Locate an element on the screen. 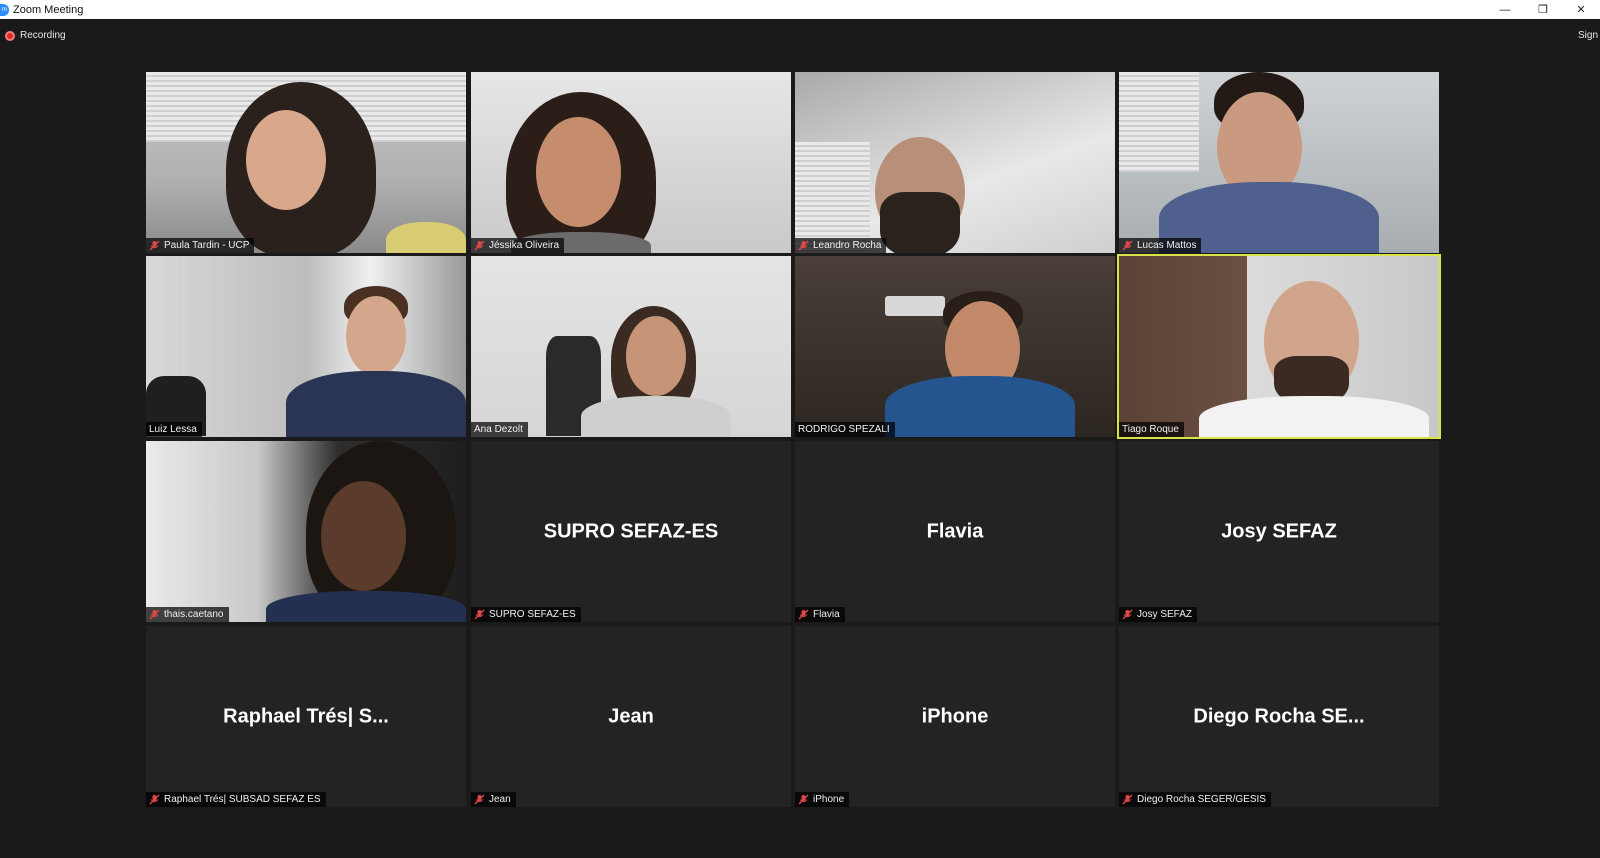 The width and height of the screenshot is (1600, 858). participant-name-label: Jean is located at coordinates (493, 799).